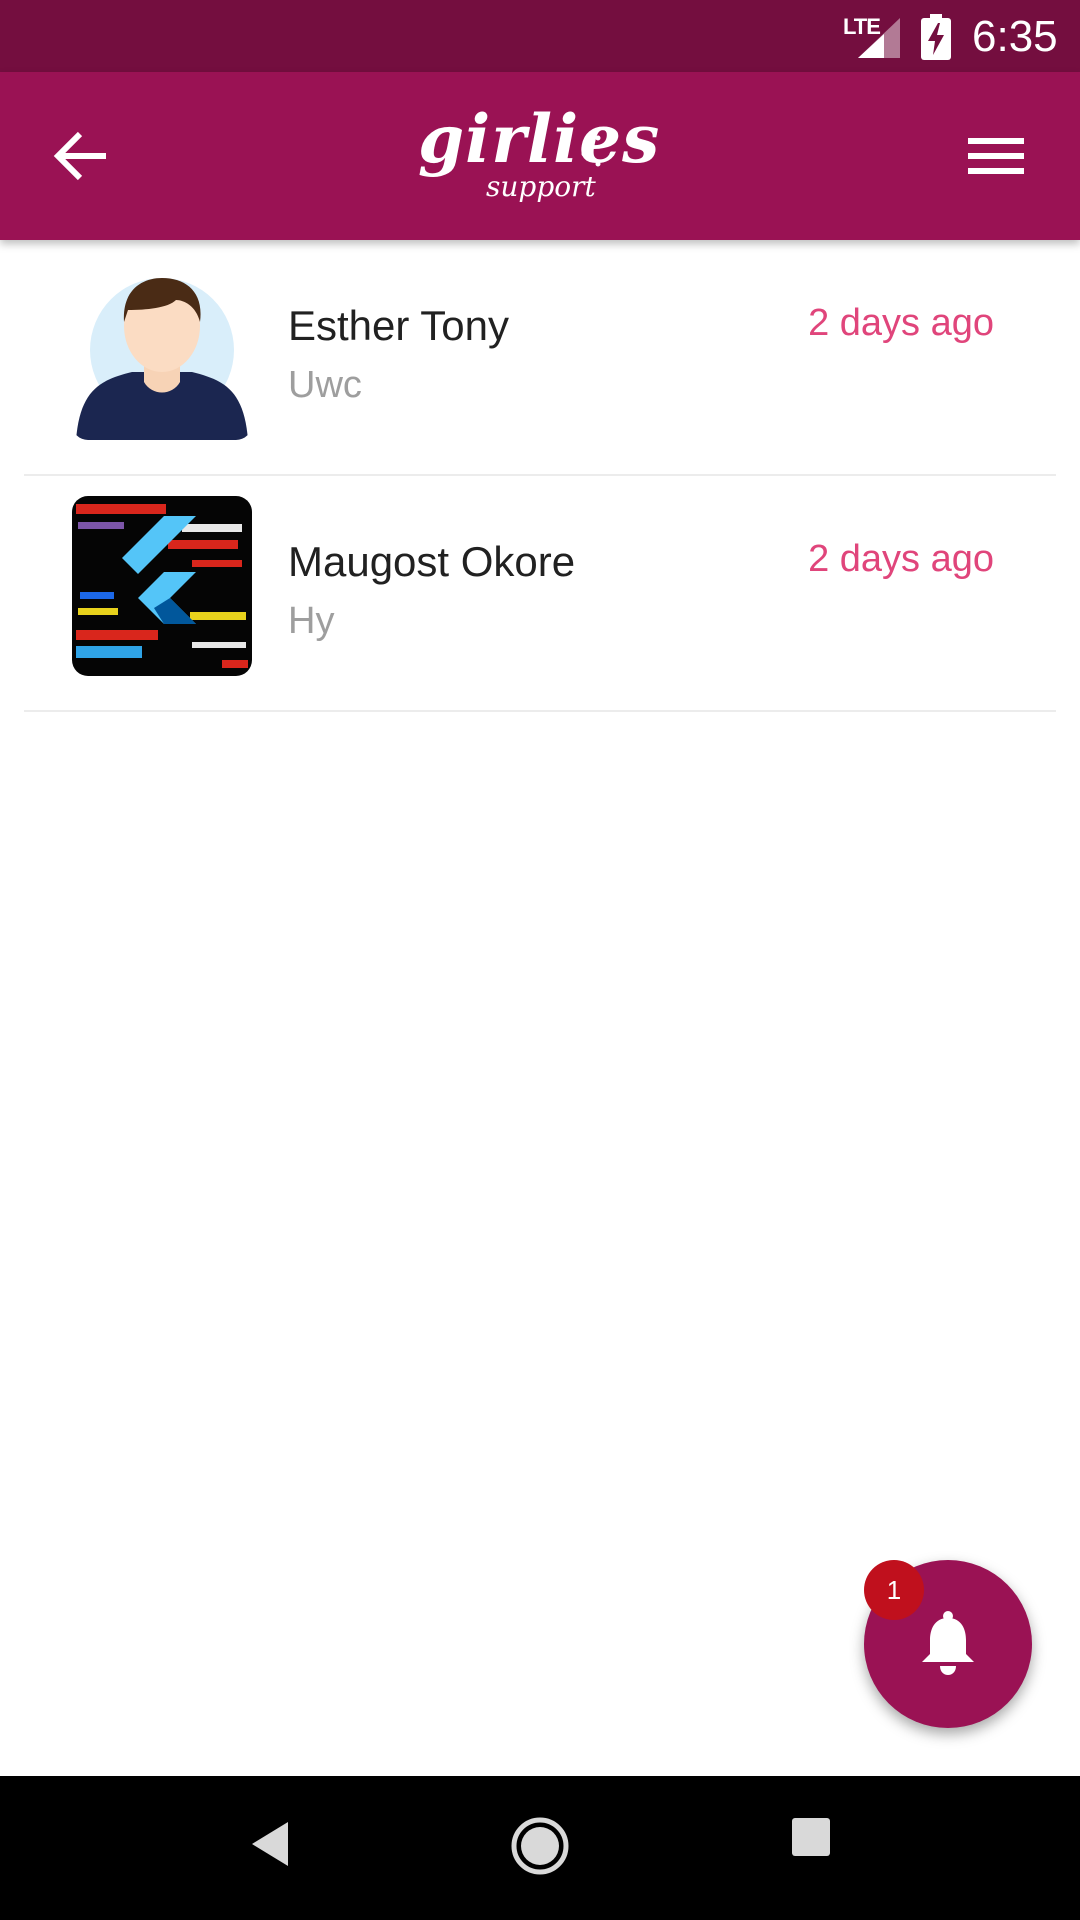 The width and height of the screenshot is (1080, 1920). What do you see at coordinates (879, 38) in the screenshot?
I see `signal-icon` at bounding box center [879, 38].